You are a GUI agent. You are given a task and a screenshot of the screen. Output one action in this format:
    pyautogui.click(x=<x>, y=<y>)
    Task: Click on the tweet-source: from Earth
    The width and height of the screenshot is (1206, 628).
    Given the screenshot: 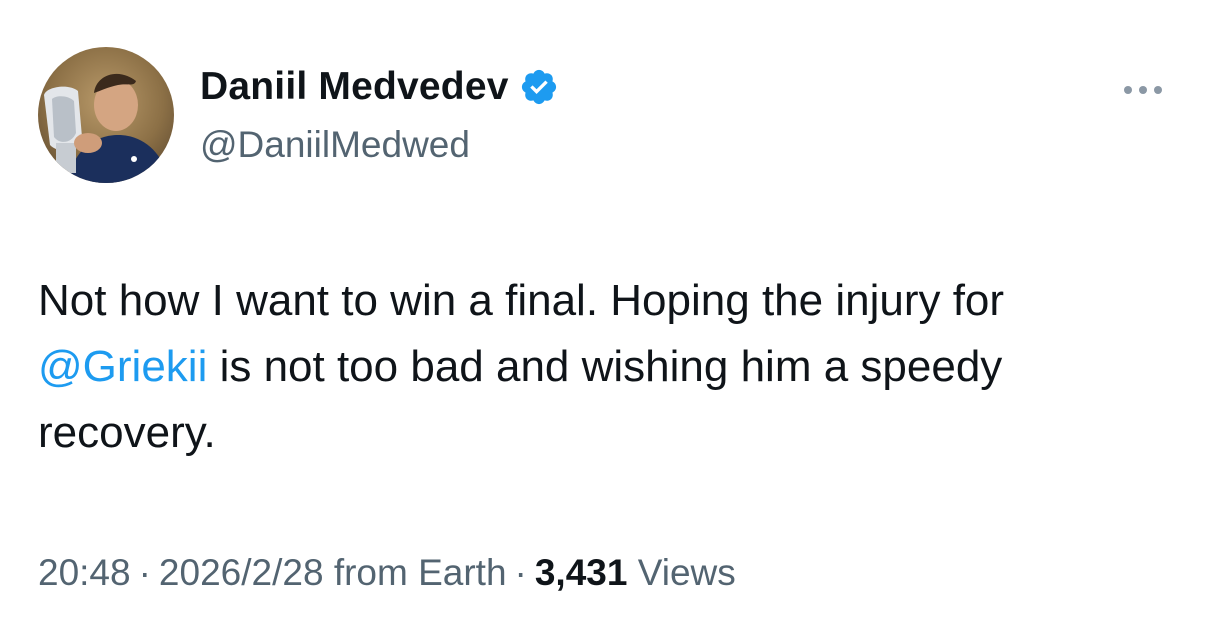 What is the action you would take?
    pyautogui.click(x=420, y=572)
    